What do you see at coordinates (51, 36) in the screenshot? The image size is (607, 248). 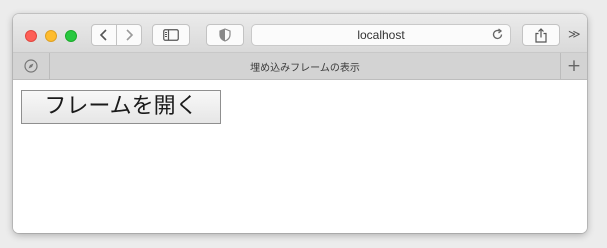 I see `minimize-window-button` at bounding box center [51, 36].